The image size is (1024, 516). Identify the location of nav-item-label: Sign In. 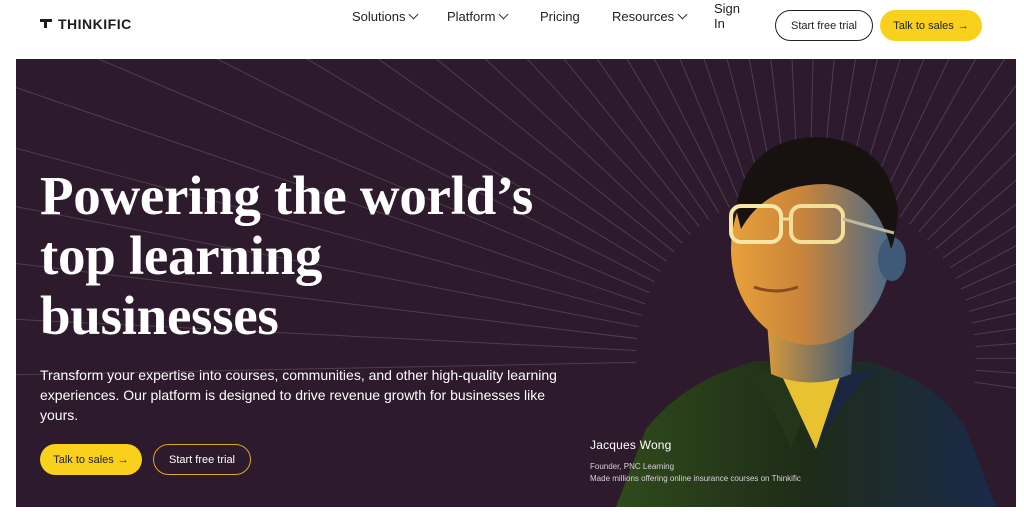
(727, 16).